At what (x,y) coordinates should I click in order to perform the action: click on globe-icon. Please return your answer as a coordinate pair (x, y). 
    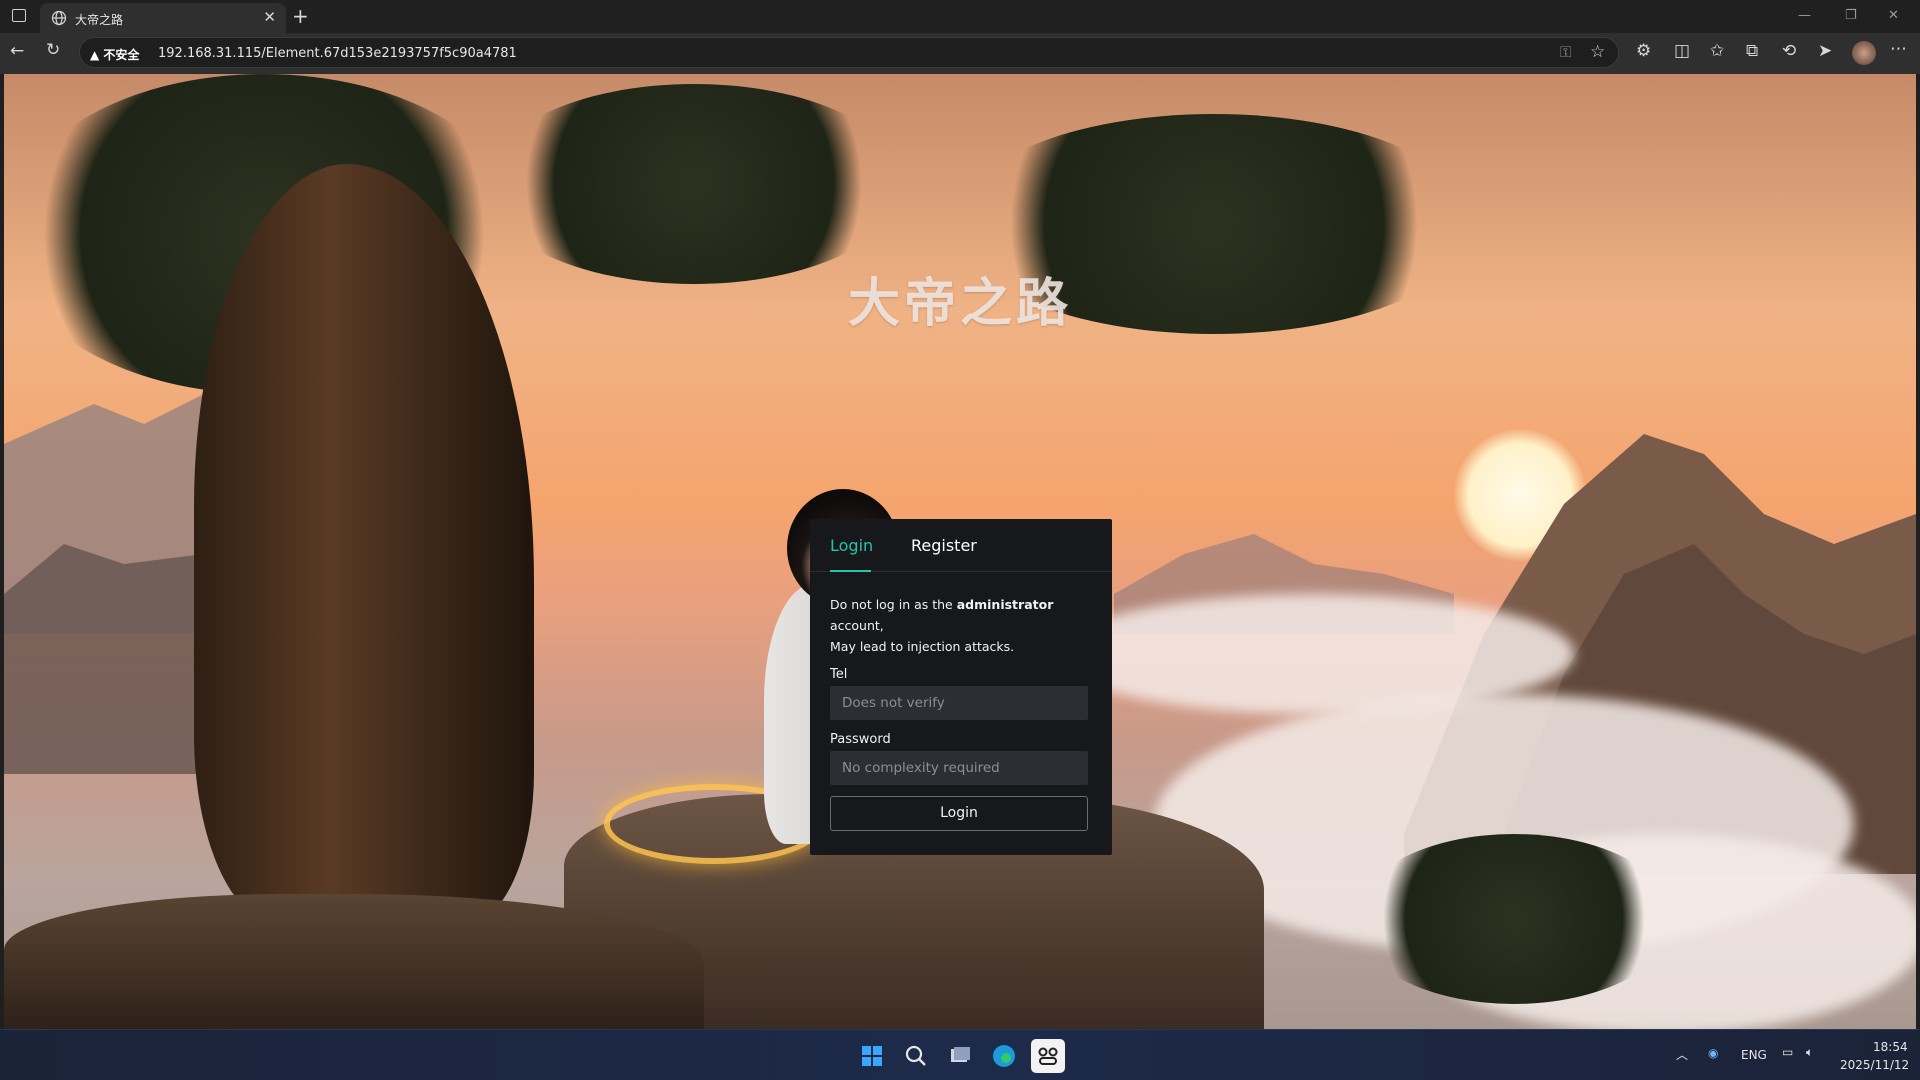
    Looking at the image, I should click on (59, 19).